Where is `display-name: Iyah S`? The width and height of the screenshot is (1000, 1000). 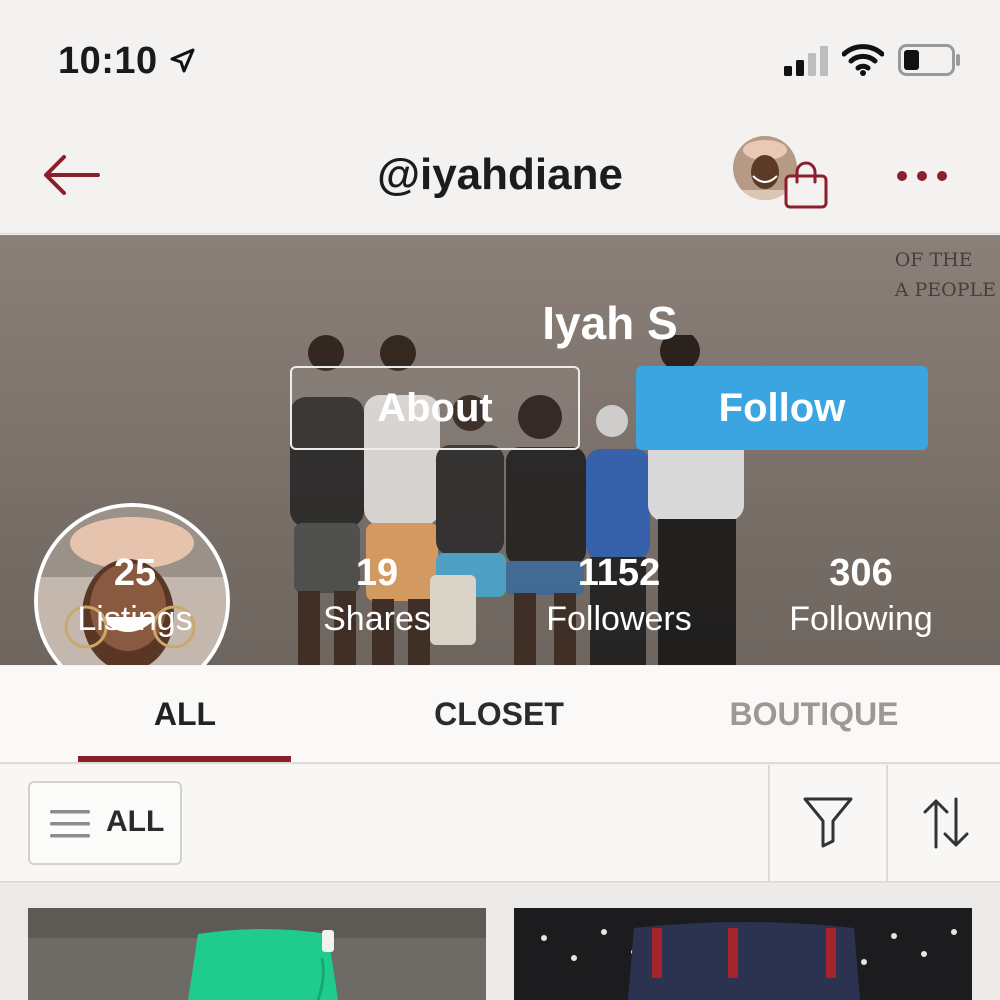 display-name: Iyah S is located at coordinates (610, 323).